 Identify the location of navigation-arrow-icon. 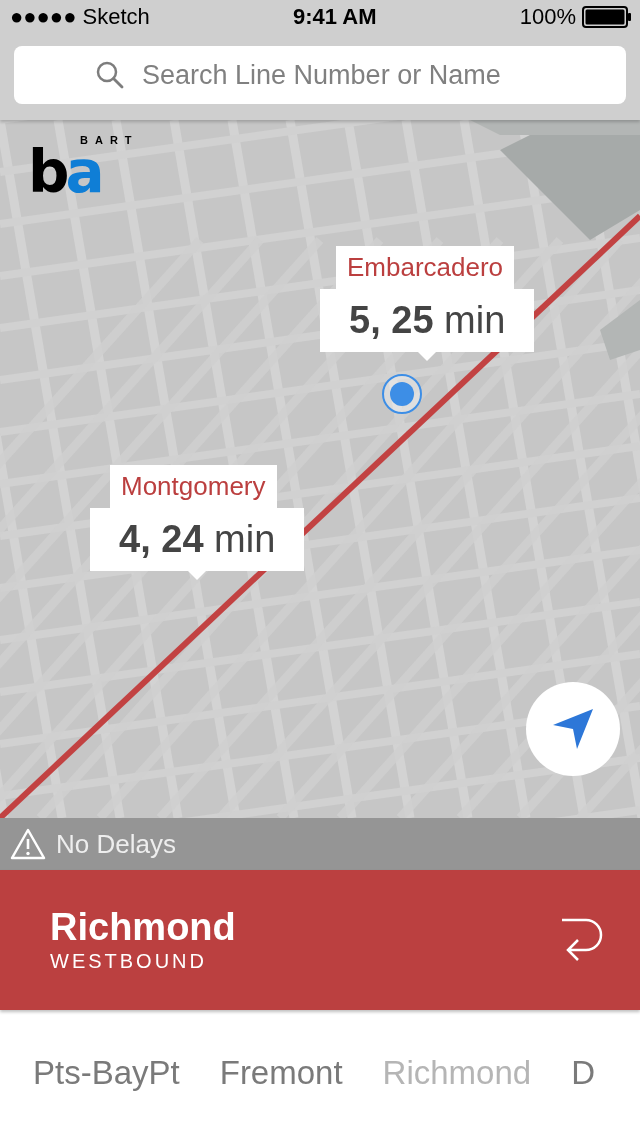
(573, 729).